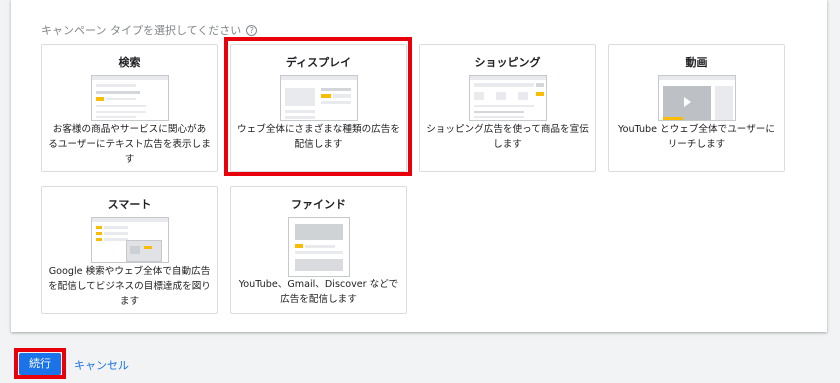 This screenshot has height=383, width=840. I want to click on campaign-card-display: ディスプレイ ウェブ全体にさまざまな種類の広告を配信します, so click(318, 108).